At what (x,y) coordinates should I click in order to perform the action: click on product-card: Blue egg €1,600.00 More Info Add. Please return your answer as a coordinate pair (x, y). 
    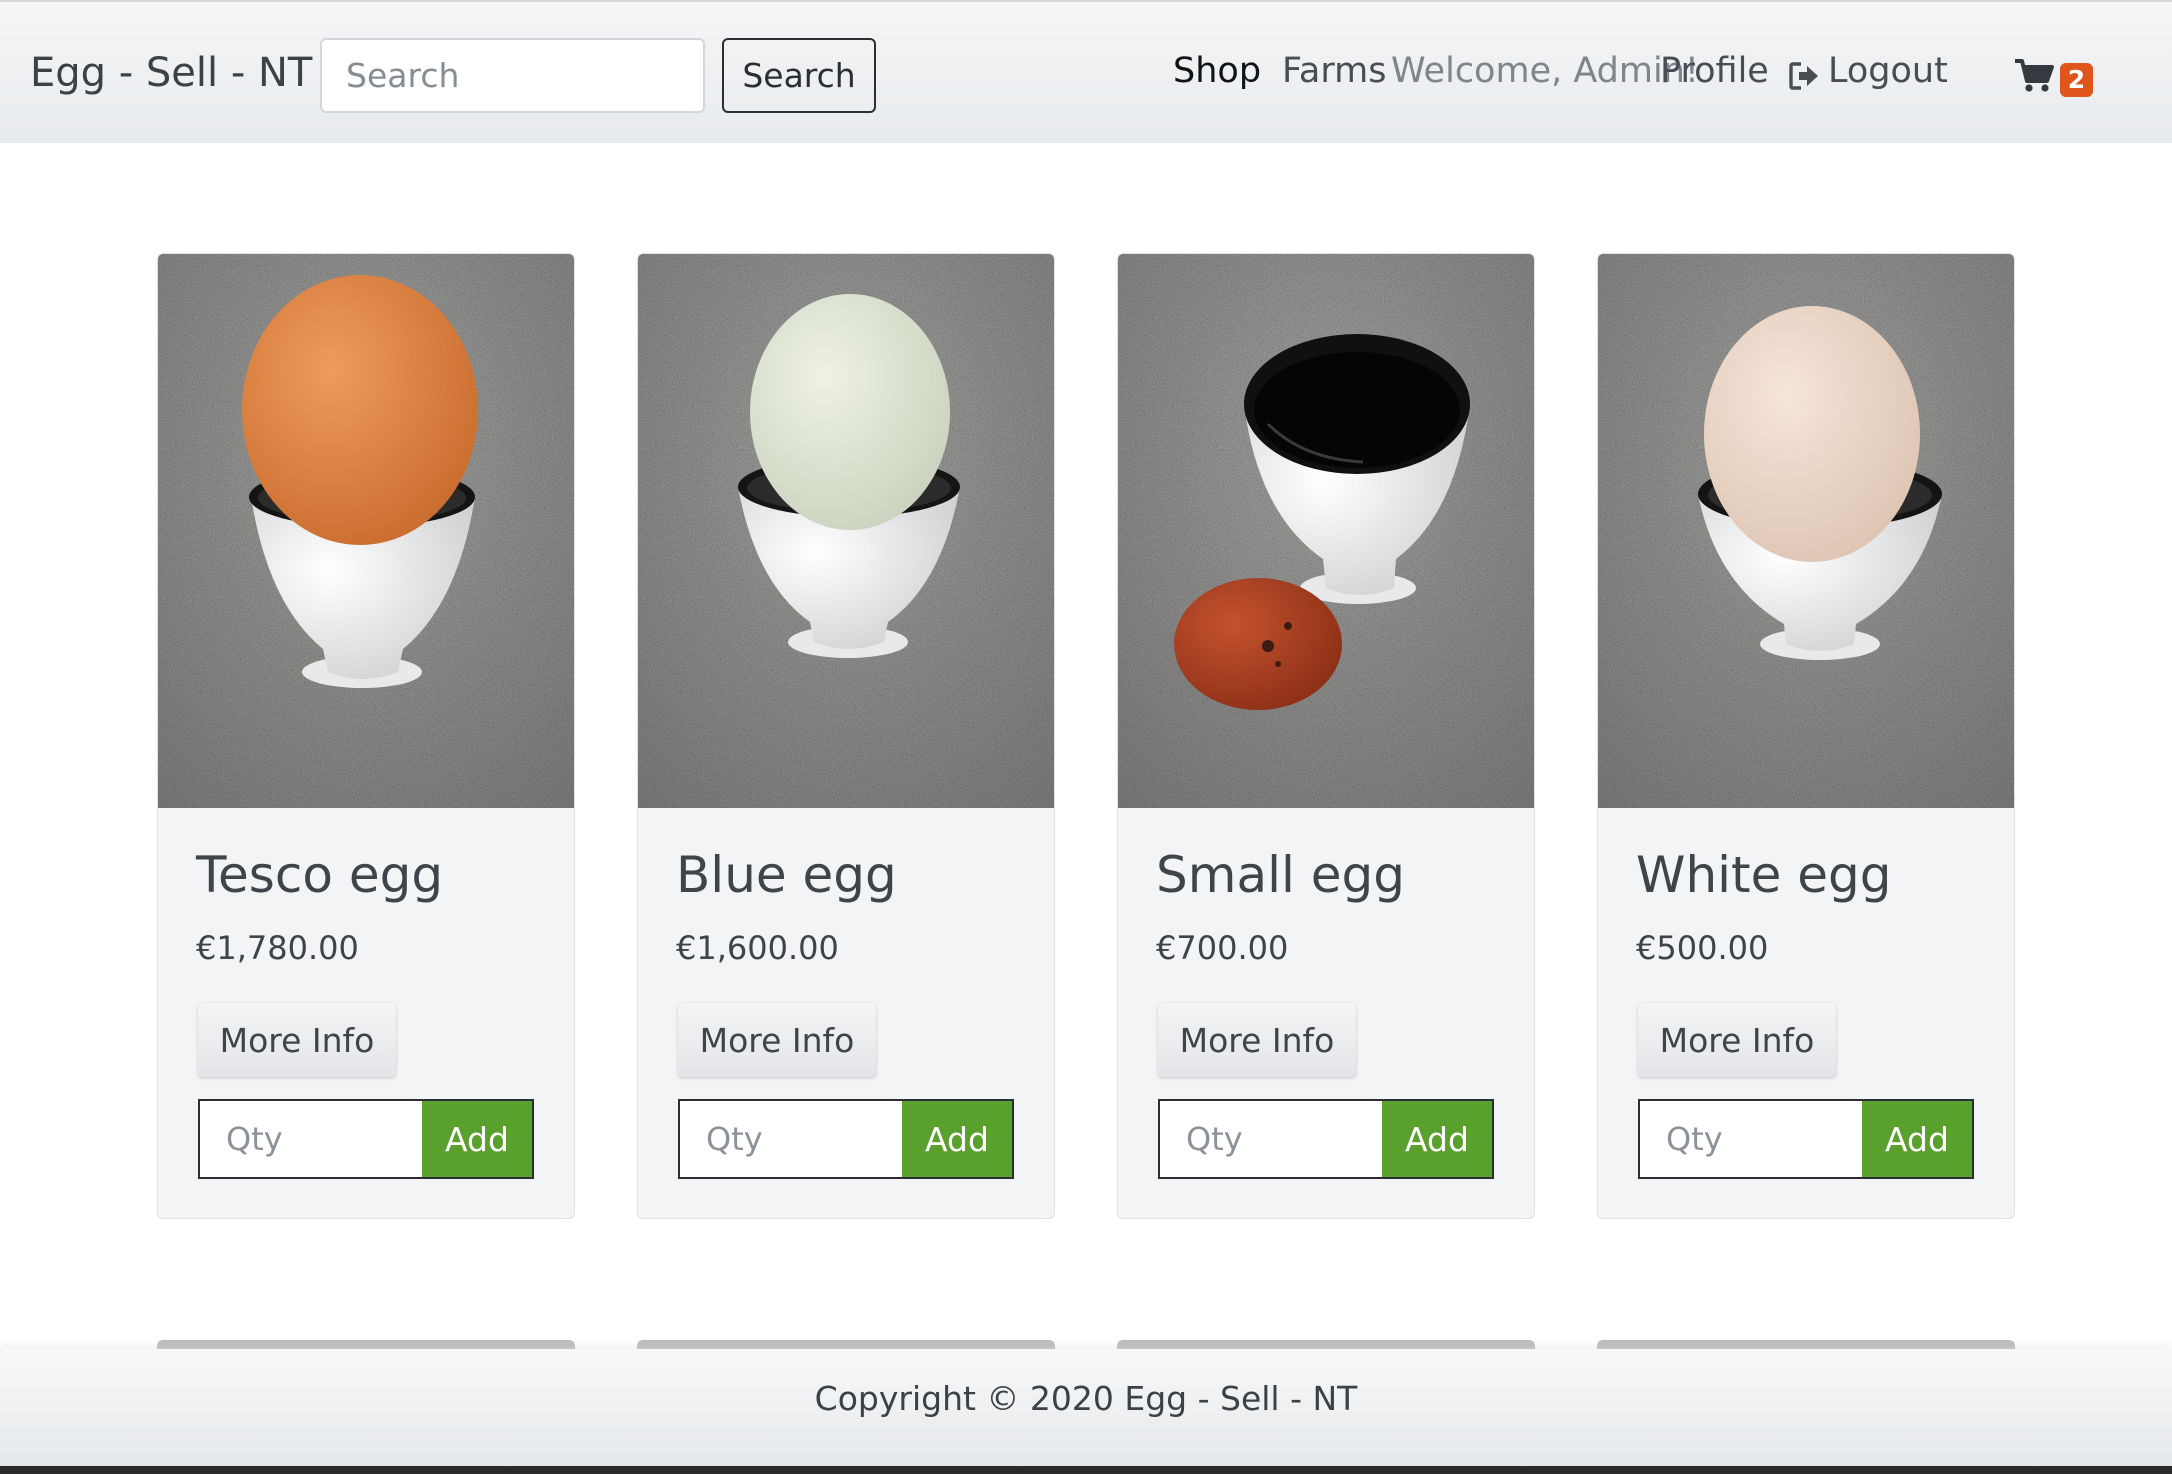
    Looking at the image, I should click on (846, 736).